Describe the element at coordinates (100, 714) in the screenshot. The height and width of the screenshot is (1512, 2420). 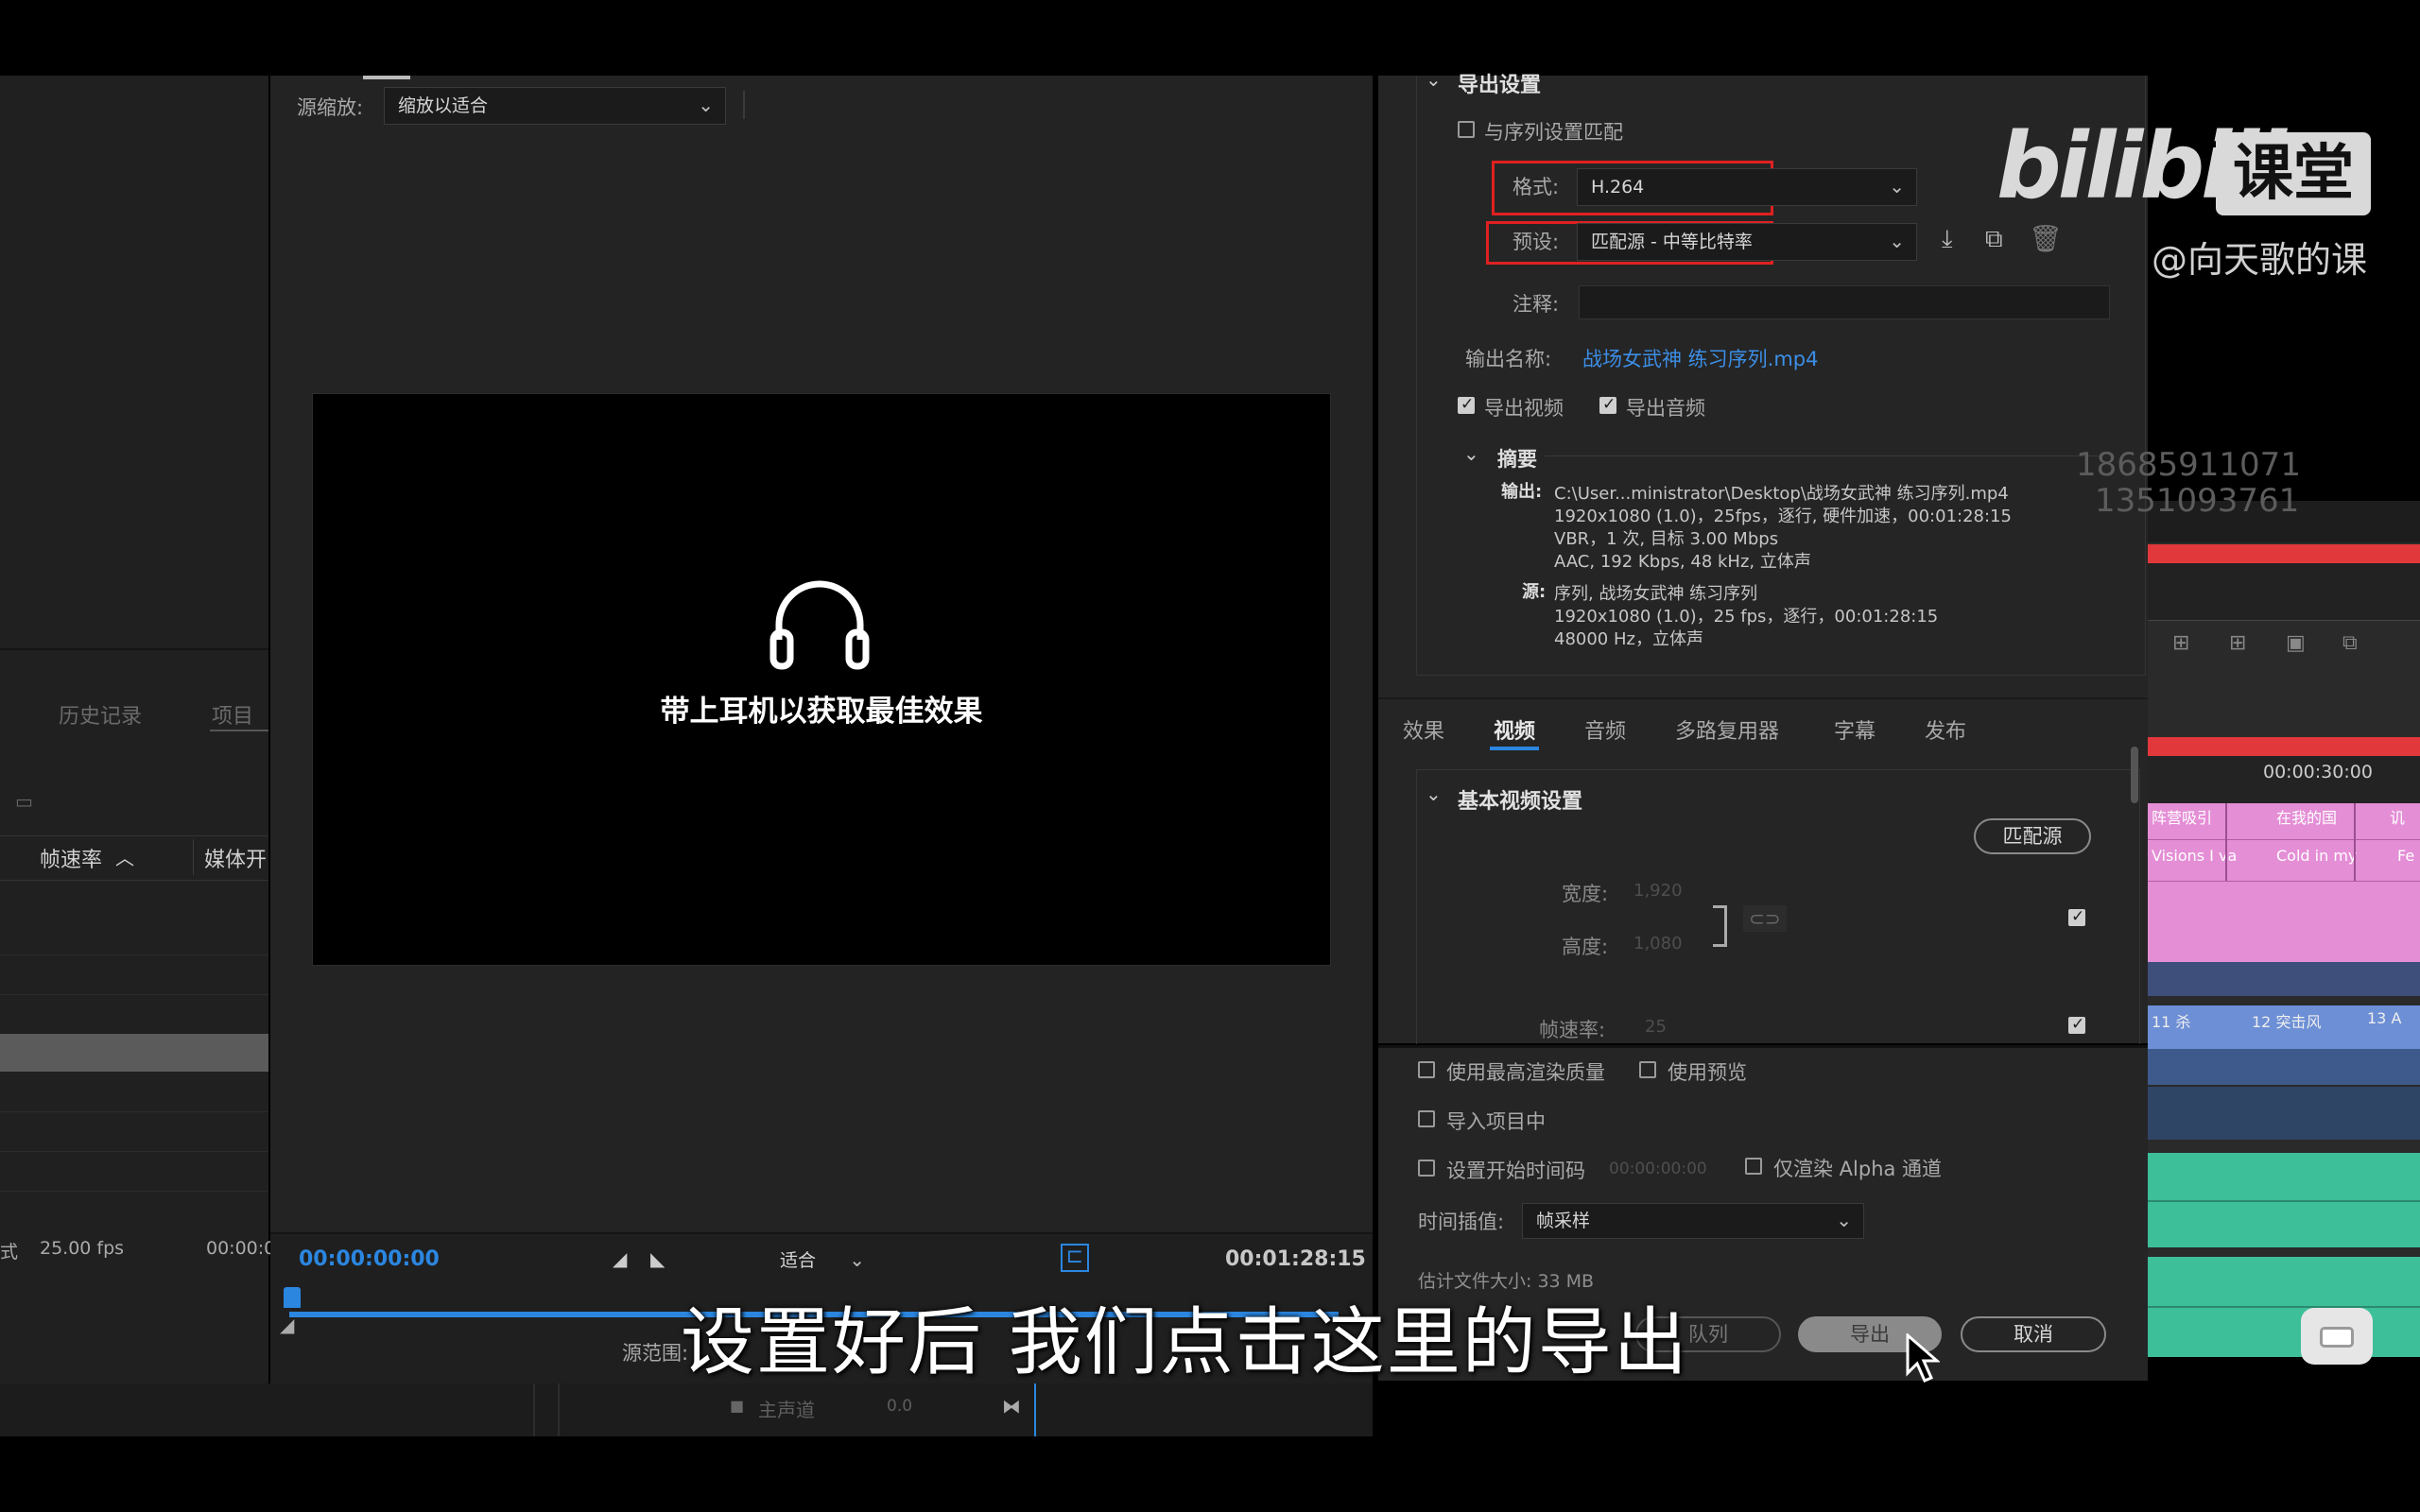
I see `tab-history: 历史记录` at that location.